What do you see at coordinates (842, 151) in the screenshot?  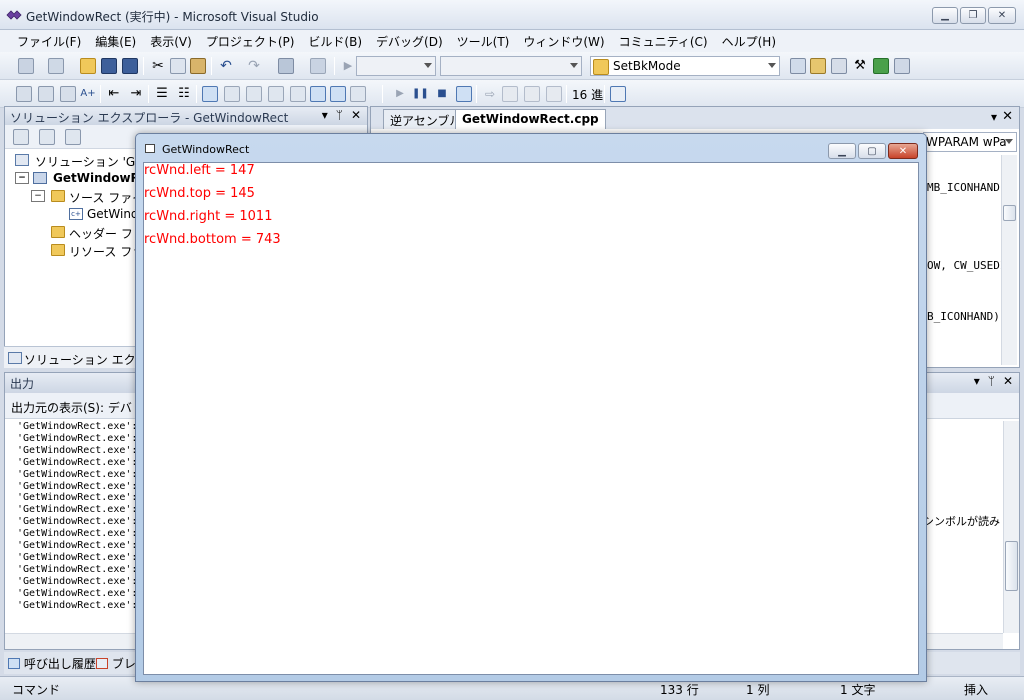 I see `child-minimize-button: ▁` at bounding box center [842, 151].